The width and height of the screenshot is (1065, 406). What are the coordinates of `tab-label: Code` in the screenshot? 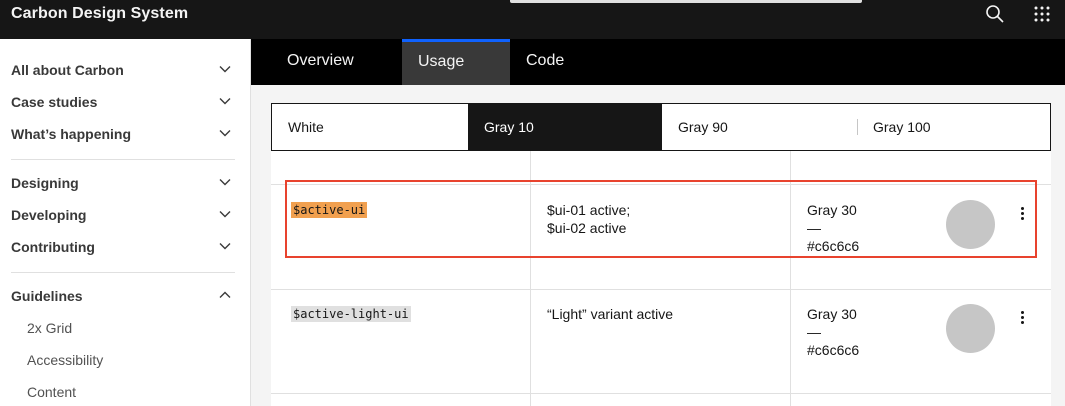 It's located at (545, 60).